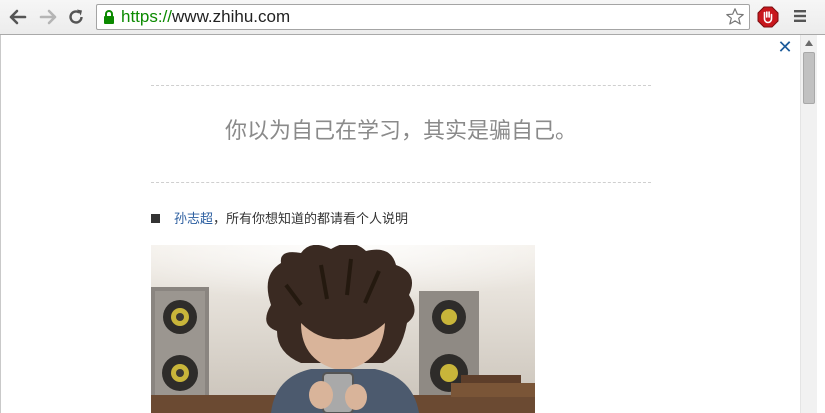  I want to click on forward-arrow-icon, so click(48, 17).